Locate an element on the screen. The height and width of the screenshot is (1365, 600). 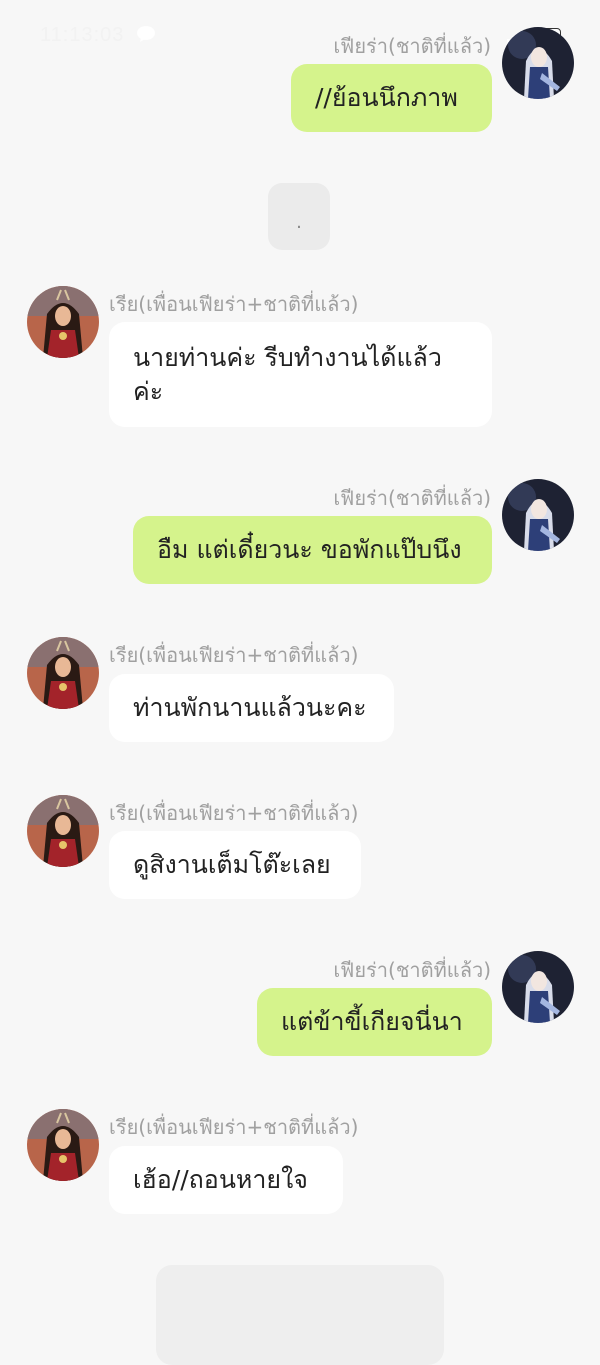
message-bubble-incoming: เฮ้อ//ถอนหายใจ is located at coordinates (226, 1180).